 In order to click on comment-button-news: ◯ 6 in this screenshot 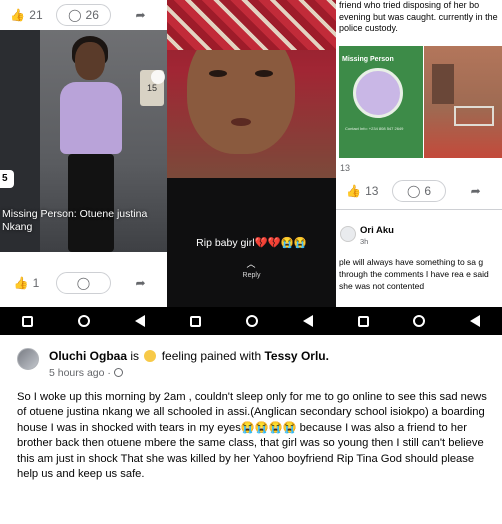, I will do `click(419, 191)`.